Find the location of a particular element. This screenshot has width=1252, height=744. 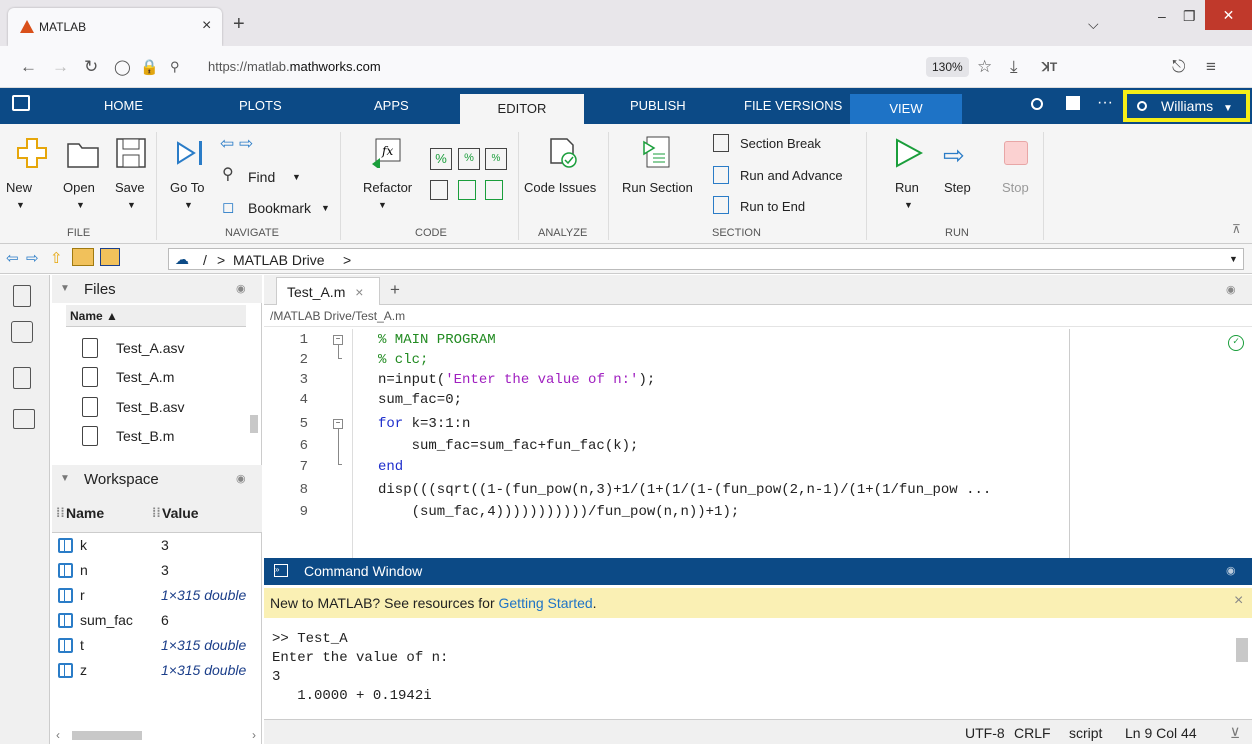

share-icon: ⎋ is located at coordinates (1178, 67).